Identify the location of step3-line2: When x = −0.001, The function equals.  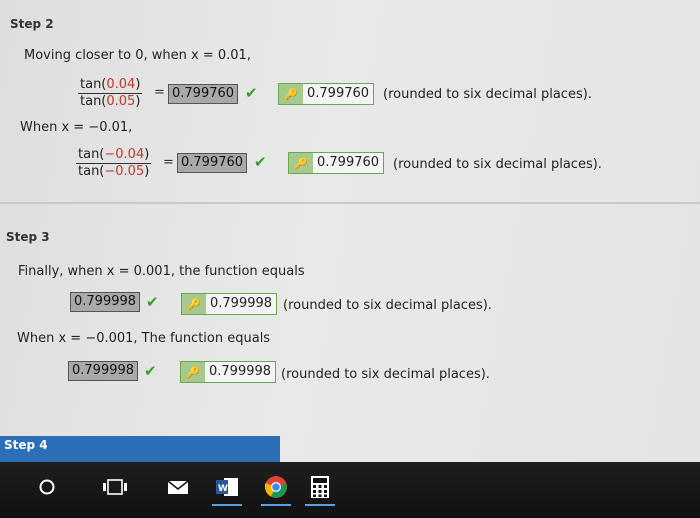
(144, 338).